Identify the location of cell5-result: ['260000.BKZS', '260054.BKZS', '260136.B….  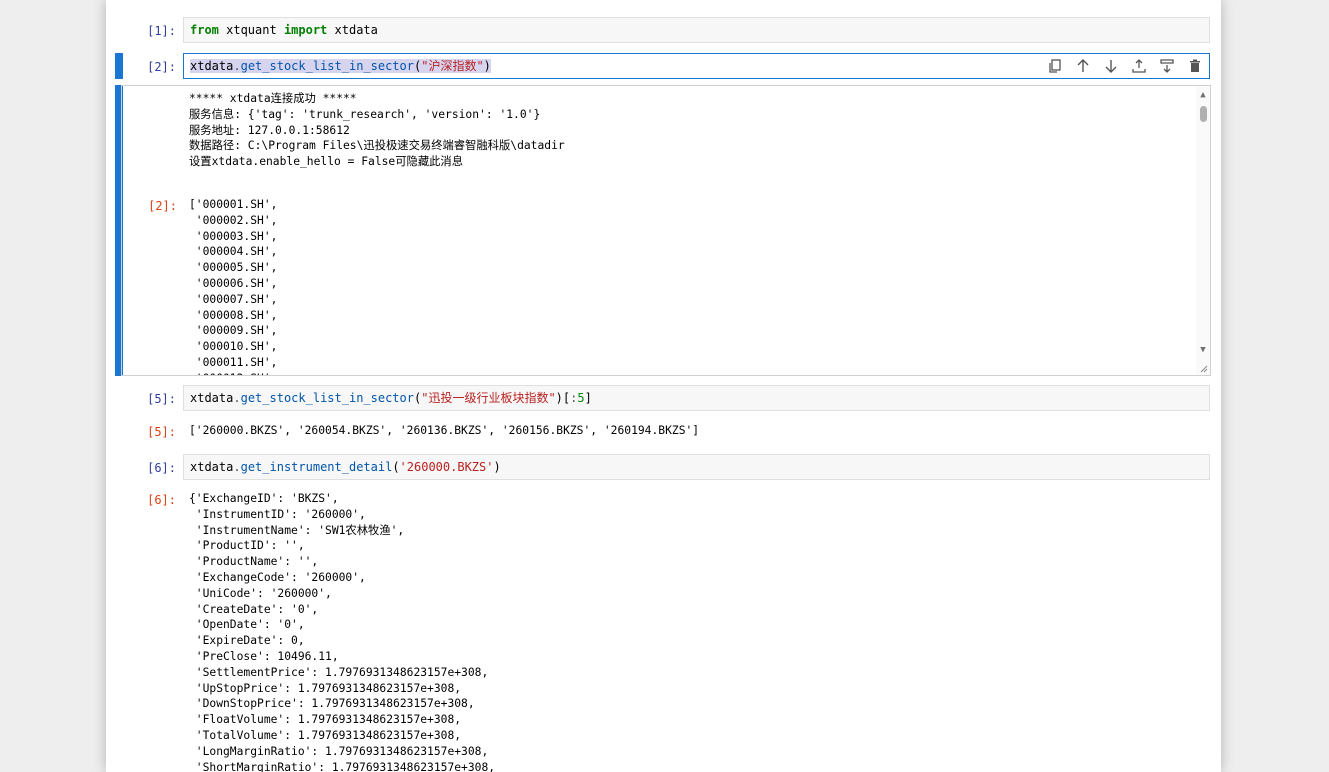
(444, 430).